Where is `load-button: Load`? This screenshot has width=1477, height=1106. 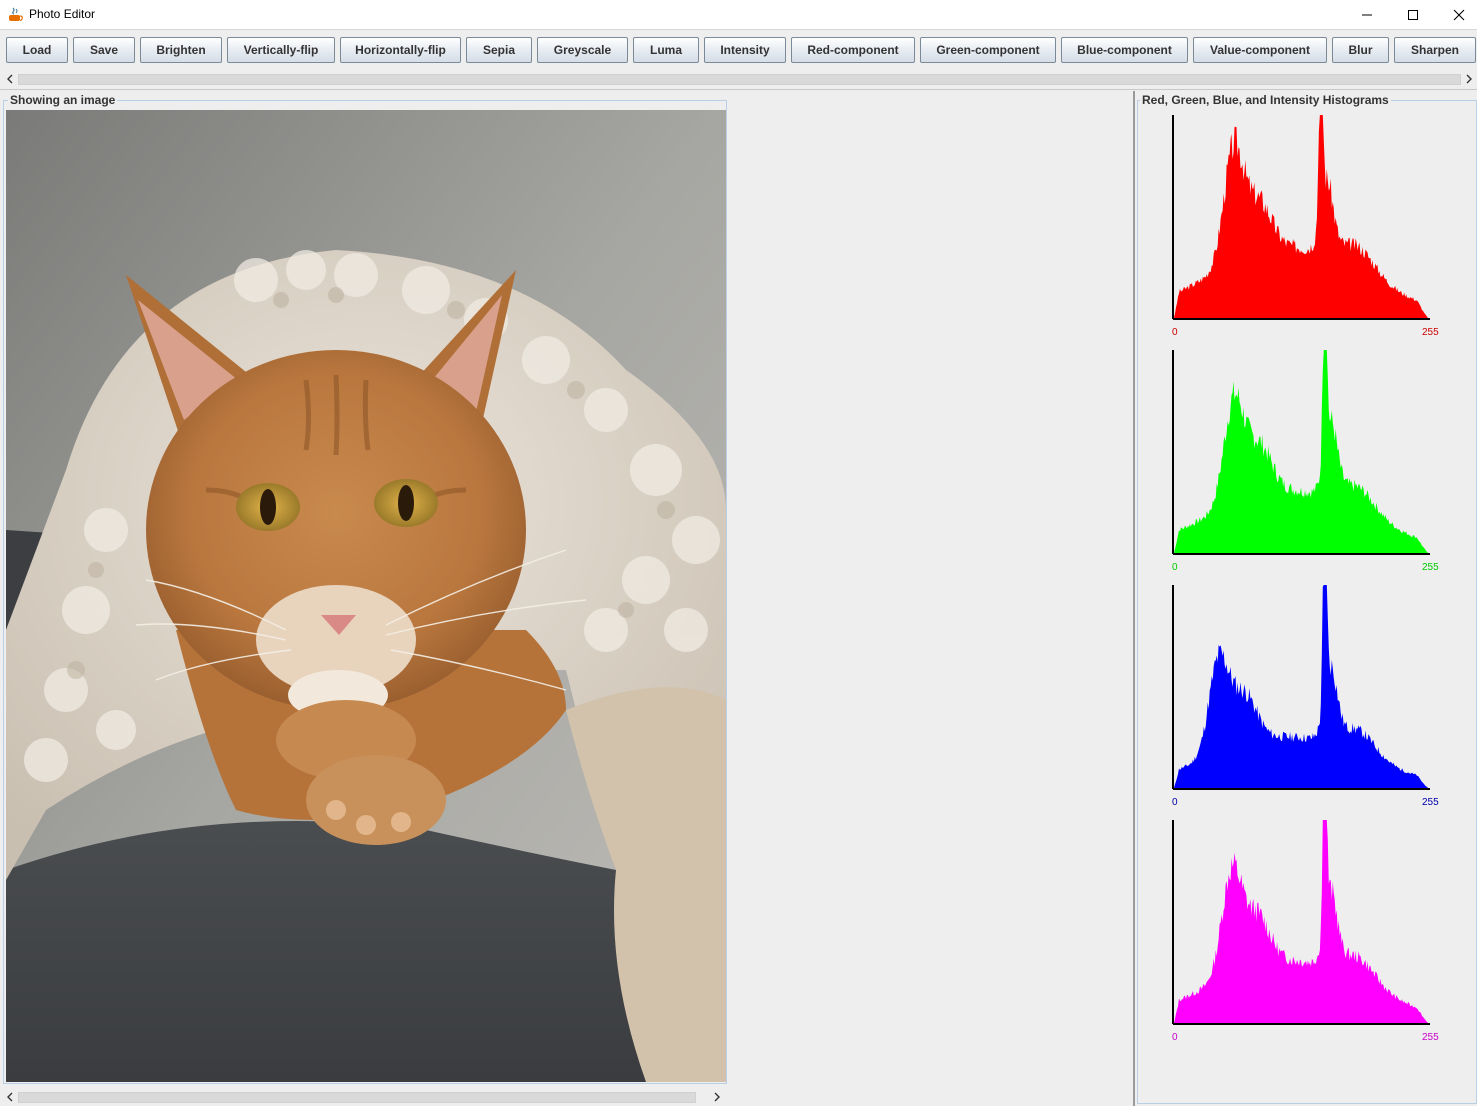
load-button: Load is located at coordinates (37, 50).